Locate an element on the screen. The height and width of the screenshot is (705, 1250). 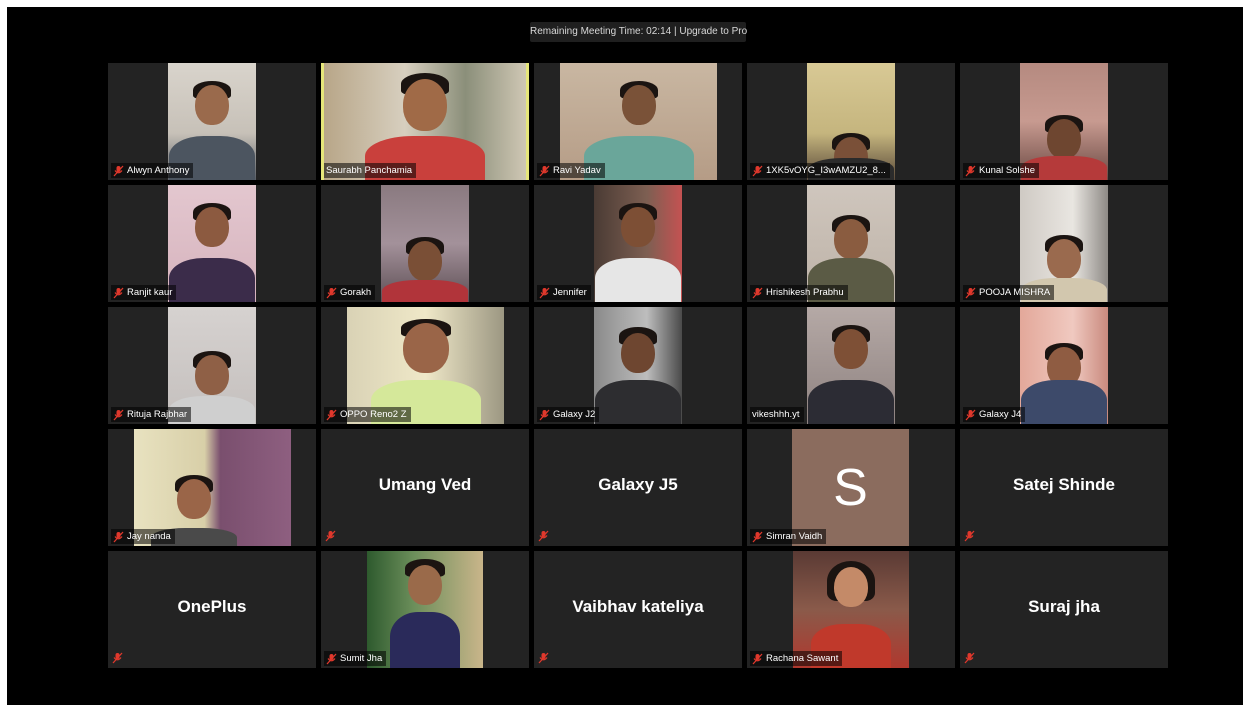
participant-name-label: Rachana Sawant is located at coordinates (796, 658).